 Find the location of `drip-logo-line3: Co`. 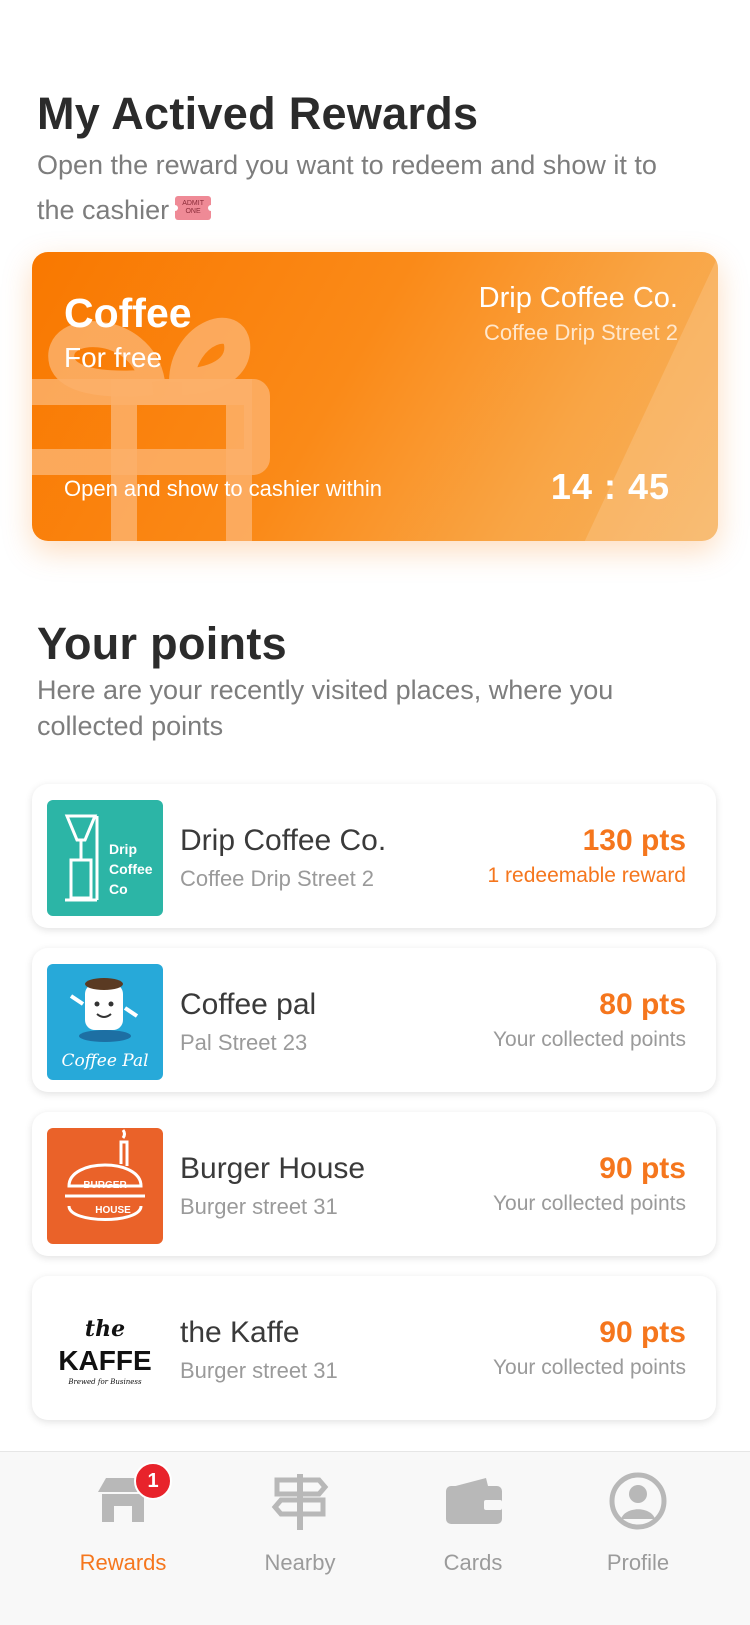

drip-logo-line3: Co is located at coordinates (118, 889).